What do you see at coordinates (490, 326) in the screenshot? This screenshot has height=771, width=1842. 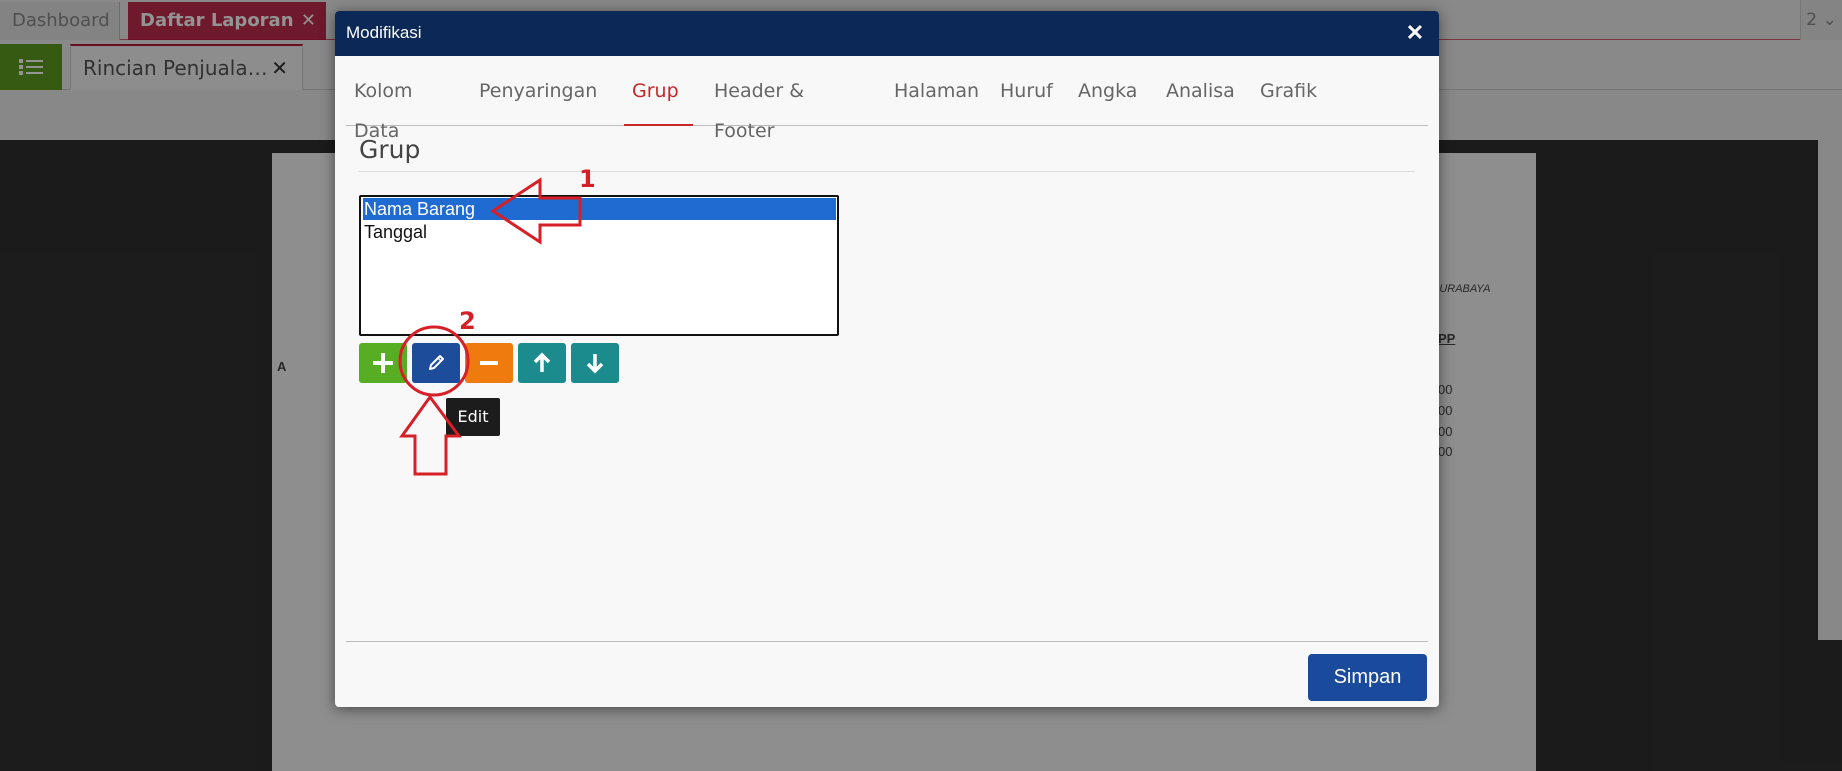 I see `annotation-layer` at bounding box center [490, 326].